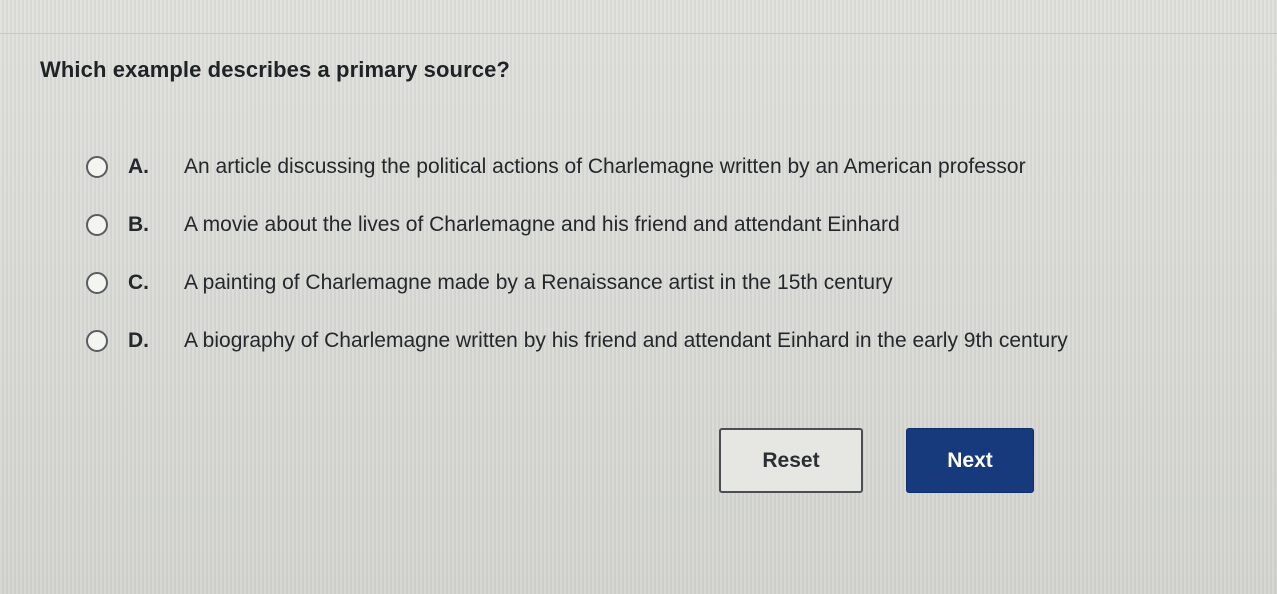 The width and height of the screenshot is (1277, 594). What do you see at coordinates (138, 340) in the screenshot?
I see `option-letter: D.` at bounding box center [138, 340].